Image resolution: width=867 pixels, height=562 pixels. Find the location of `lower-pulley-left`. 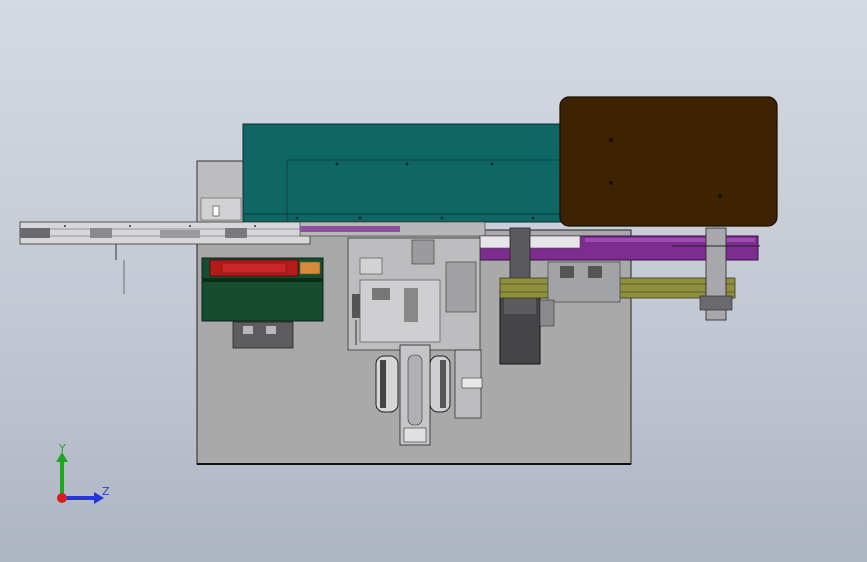

lower-pulley-left is located at coordinates (387, 384).